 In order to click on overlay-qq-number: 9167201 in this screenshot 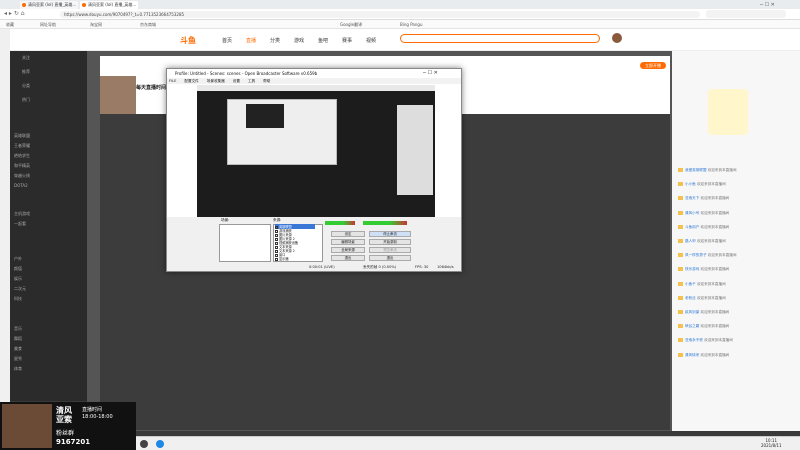, I will do `click(73, 442)`.